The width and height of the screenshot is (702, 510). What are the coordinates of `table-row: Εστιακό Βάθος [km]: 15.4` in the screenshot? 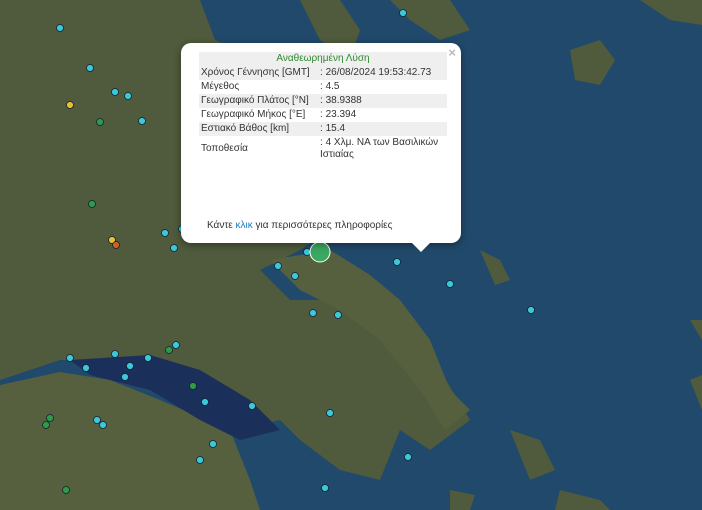 It's located at (323, 129).